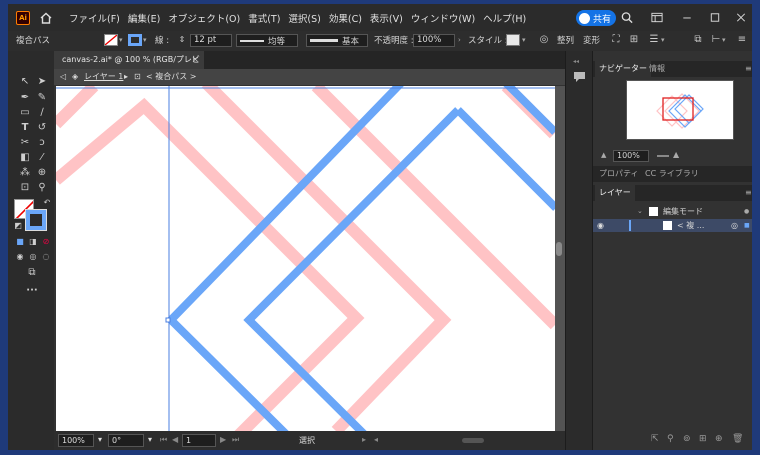 This screenshot has height=455, width=760. Describe the element at coordinates (461, 40) in the screenshot. I see `opacity-arrow-icon: ›` at that location.